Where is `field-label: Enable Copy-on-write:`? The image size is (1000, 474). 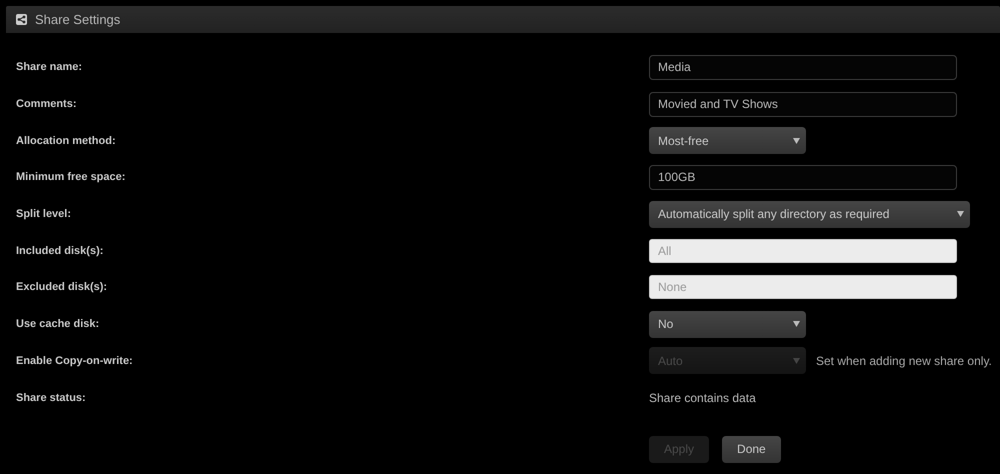 field-label: Enable Copy-on-write: is located at coordinates (75, 360).